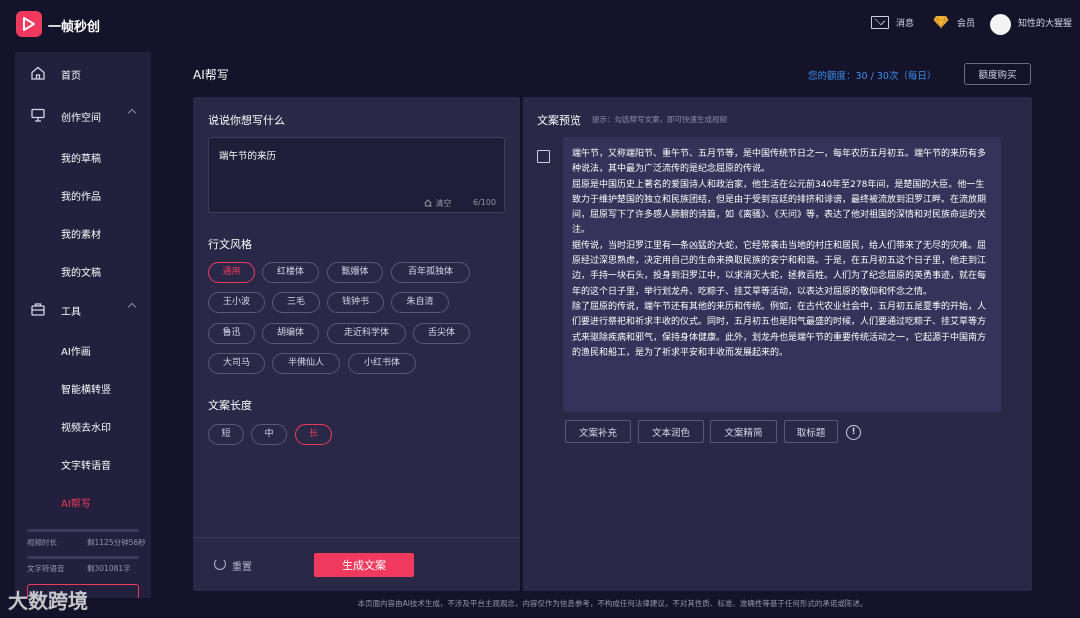 This screenshot has height=618, width=1080. Describe the element at coordinates (382, 363) in the screenshot. I see `style-tag: 小红书体` at that location.